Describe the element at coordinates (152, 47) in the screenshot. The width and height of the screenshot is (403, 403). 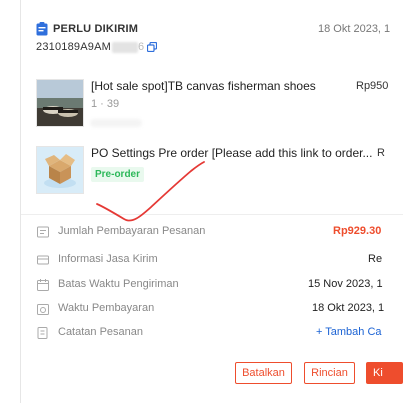
I see `copy-icon` at that location.